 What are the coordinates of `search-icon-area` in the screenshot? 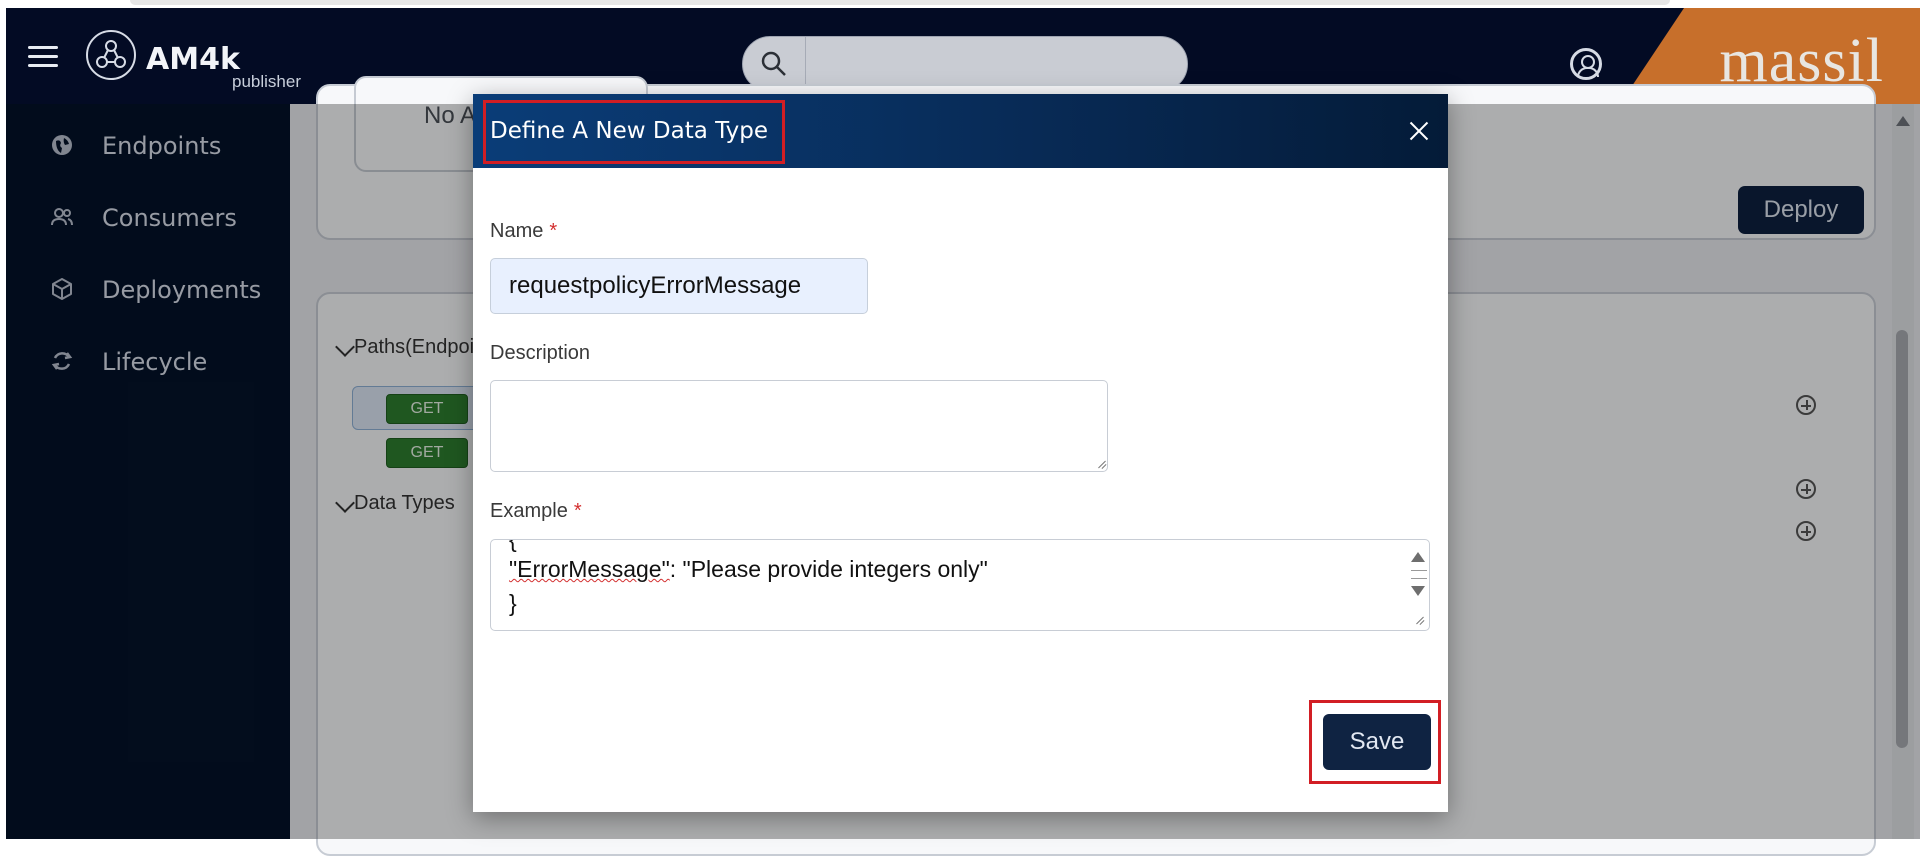 It's located at (774, 64).